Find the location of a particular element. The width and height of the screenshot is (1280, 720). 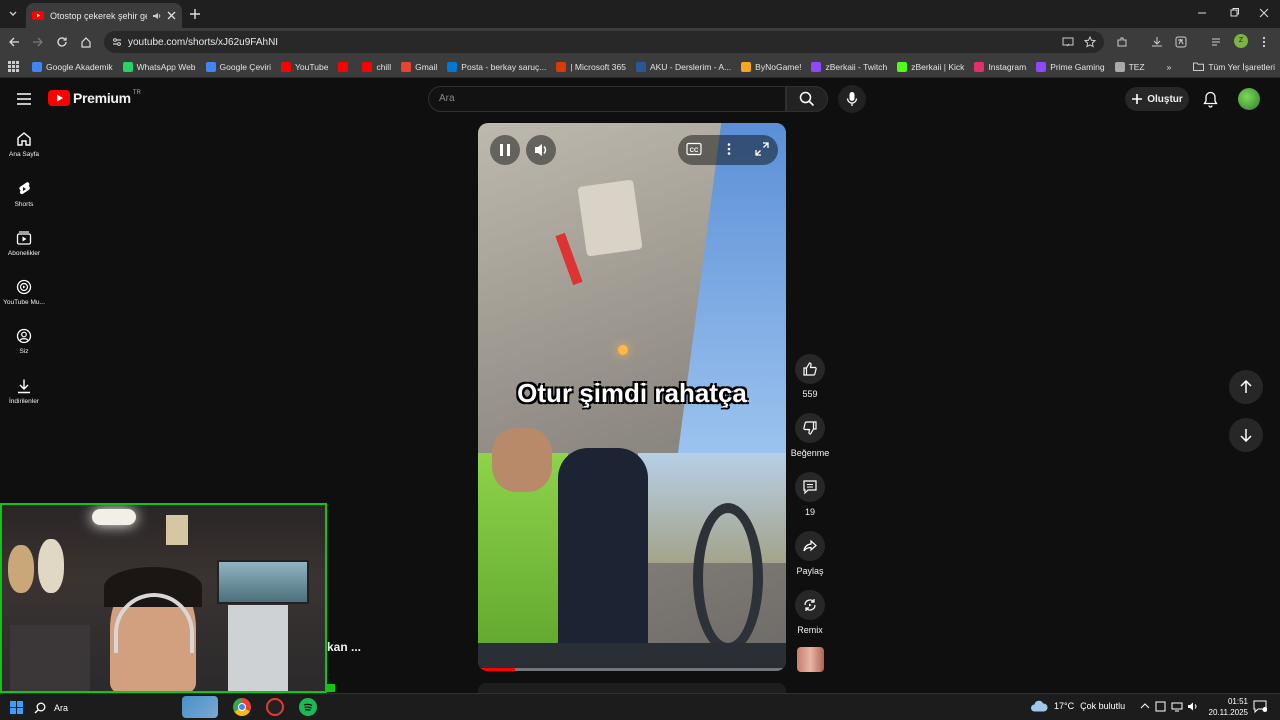

sun-visor-label is located at coordinates (610, 218).